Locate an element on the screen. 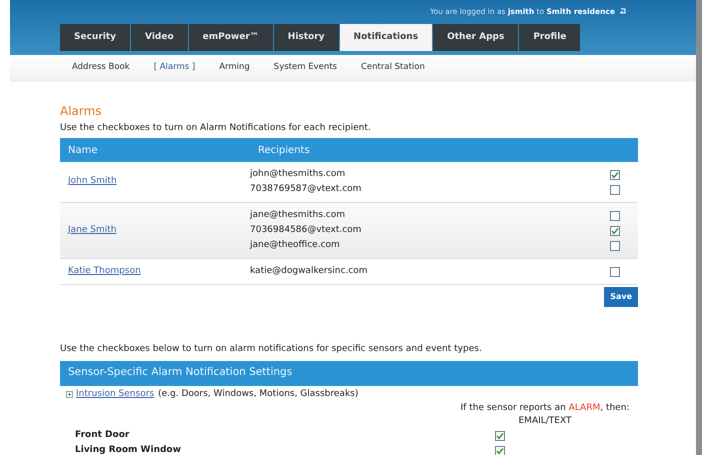 The width and height of the screenshot is (702, 455). column-header: Name is located at coordinates (83, 151).